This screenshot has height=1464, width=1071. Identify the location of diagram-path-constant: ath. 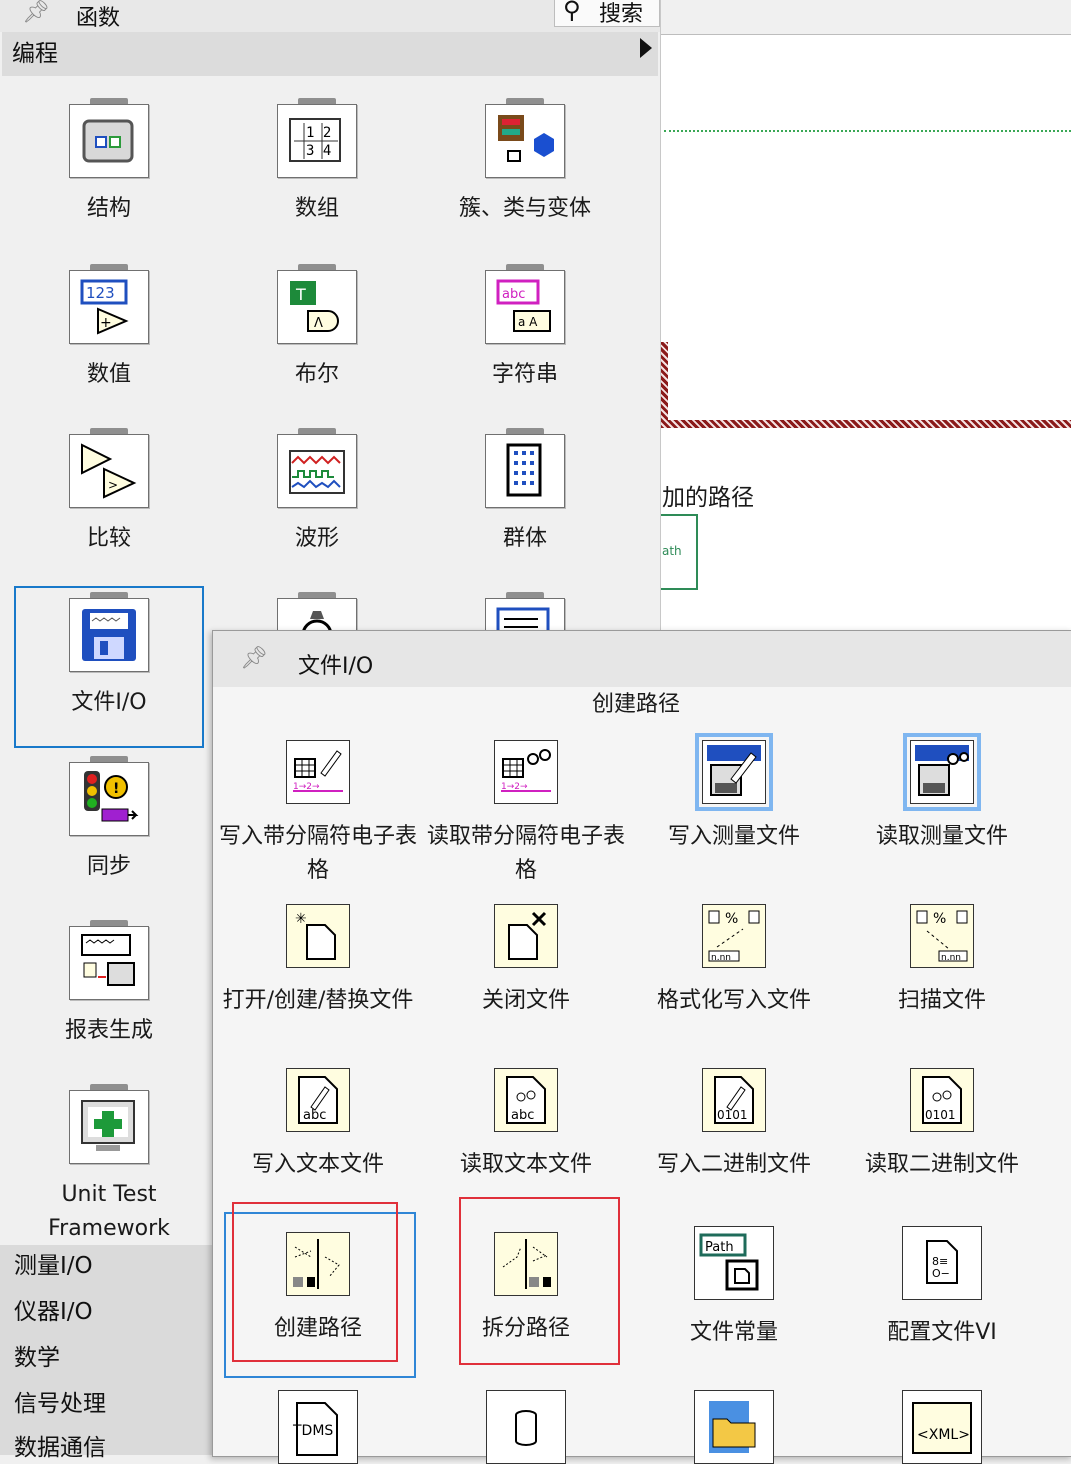
(679, 552).